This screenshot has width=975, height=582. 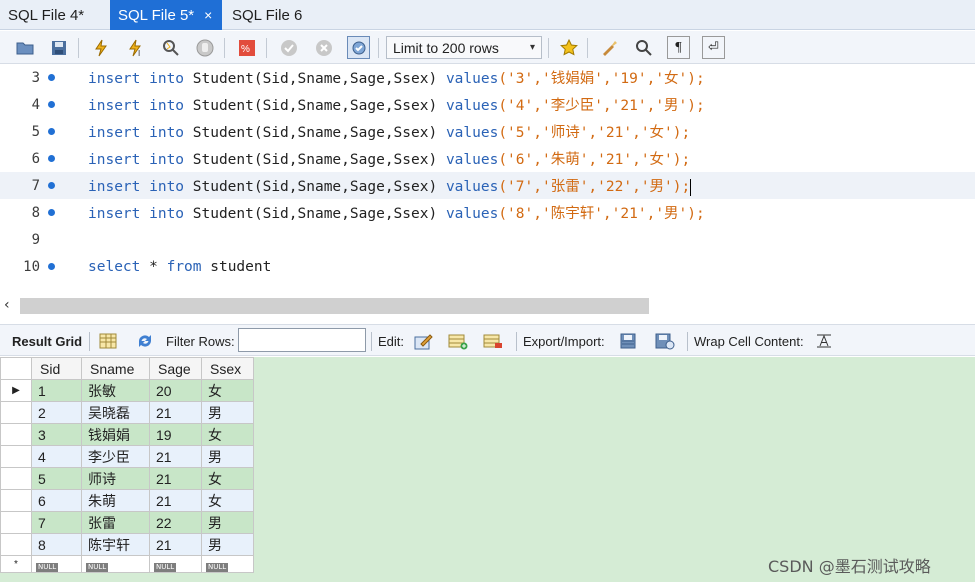 I want to click on bookmark-star-icon, so click(x=568, y=47).